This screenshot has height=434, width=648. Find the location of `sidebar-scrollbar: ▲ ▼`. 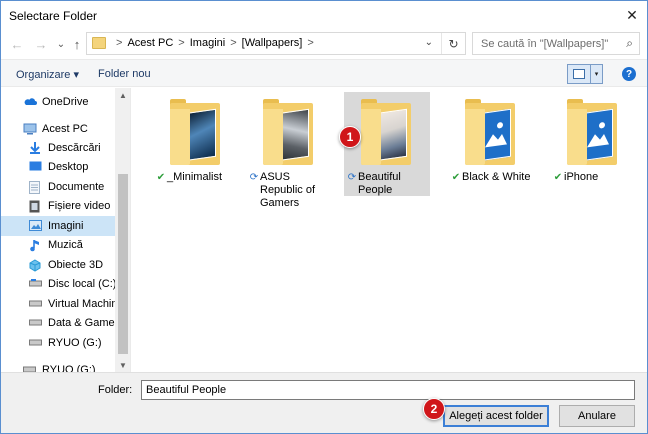

sidebar-scrollbar: ▲ ▼ is located at coordinates (122, 230).